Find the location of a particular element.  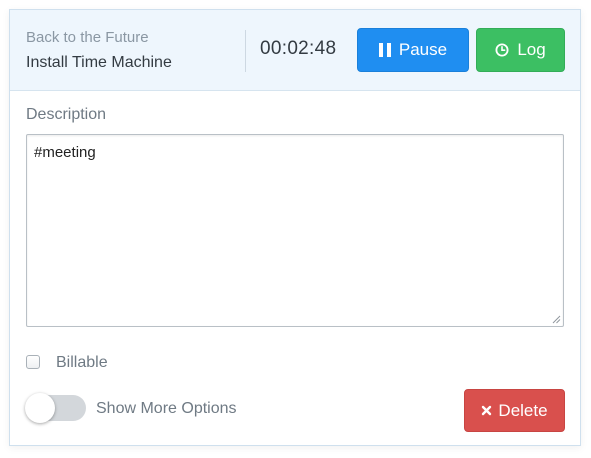

header-divider is located at coordinates (245, 51).